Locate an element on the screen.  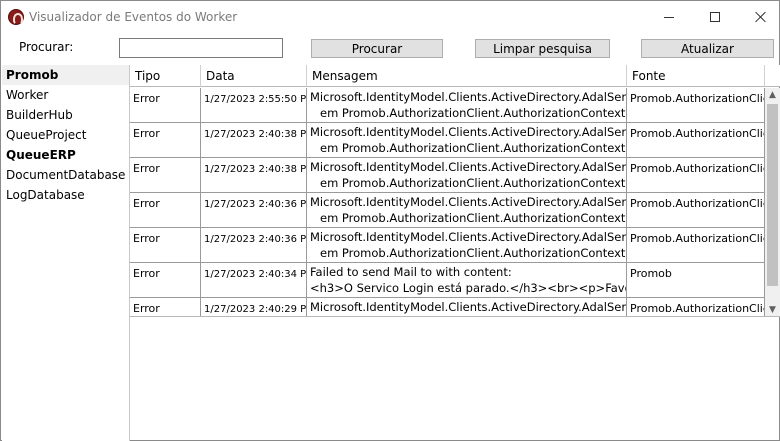
maximize-button is located at coordinates (715, 17).